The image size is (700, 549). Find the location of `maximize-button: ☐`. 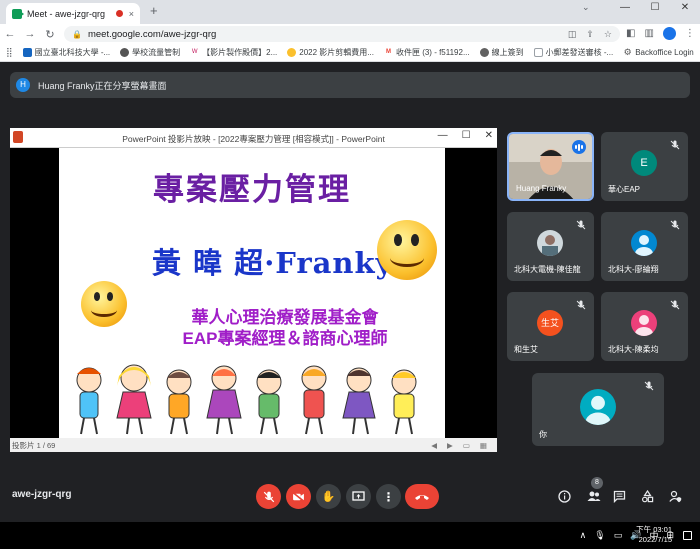

maximize-button: ☐ is located at coordinates (655, 9).